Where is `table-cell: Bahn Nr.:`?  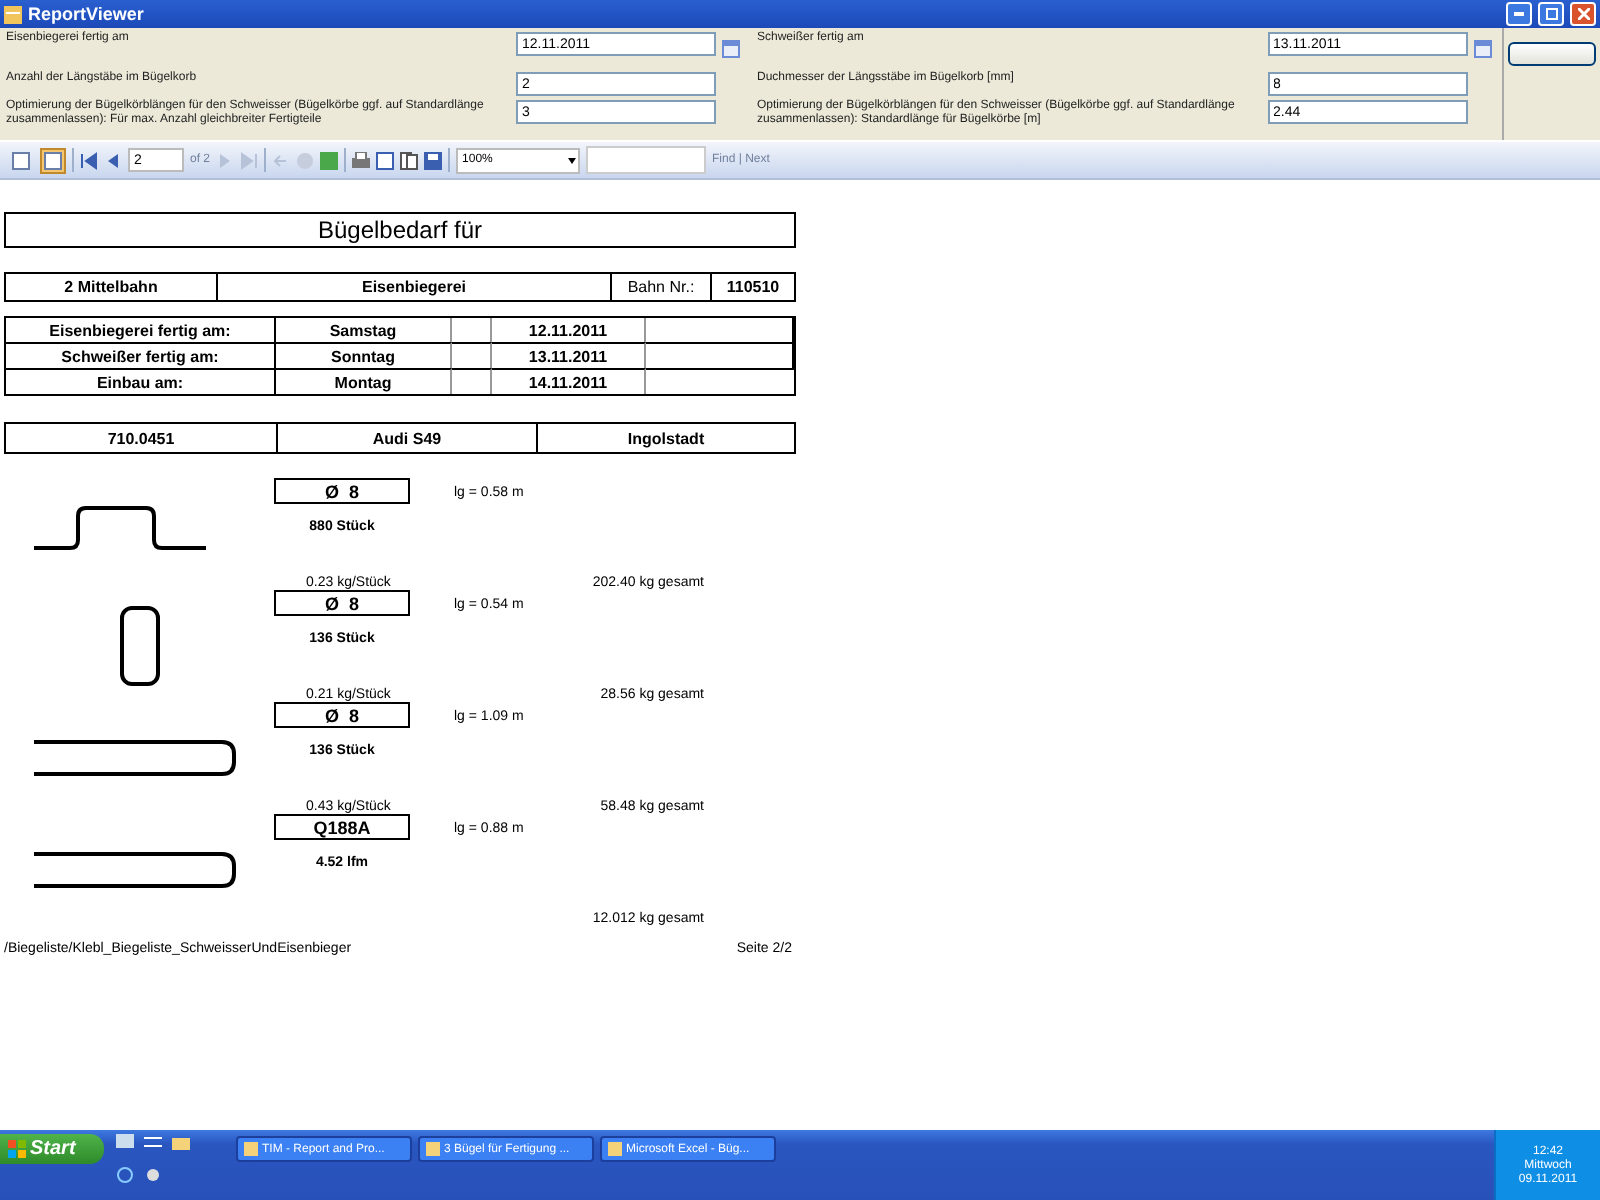 table-cell: Bahn Nr.: is located at coordinates (662, 287).